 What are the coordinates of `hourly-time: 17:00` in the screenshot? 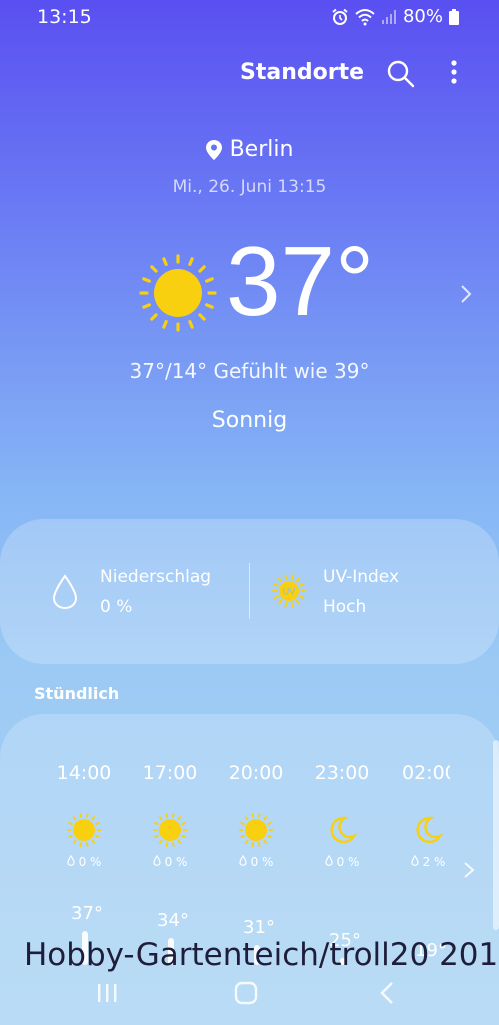 It's located at (170, 773).